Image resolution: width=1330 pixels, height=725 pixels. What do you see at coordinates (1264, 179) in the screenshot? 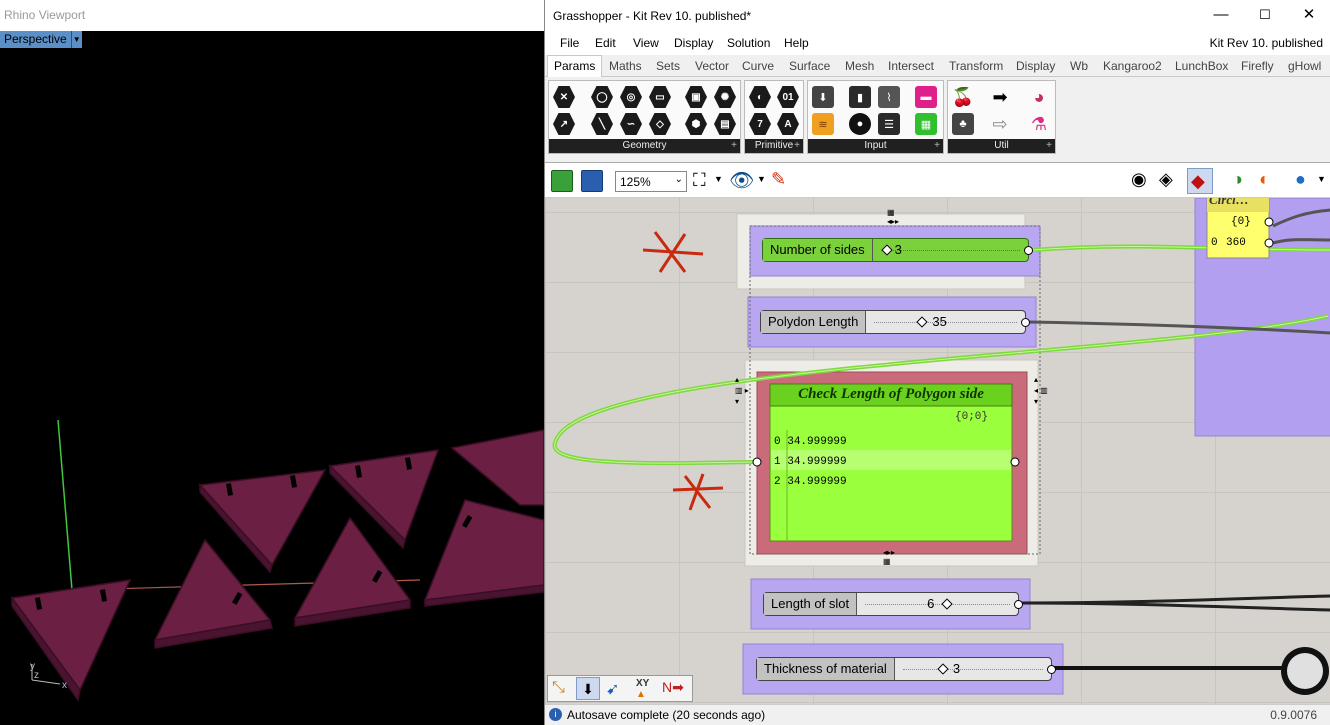
I see `orange-sphere-icon: ◐` at bounding box center [1264, 179].